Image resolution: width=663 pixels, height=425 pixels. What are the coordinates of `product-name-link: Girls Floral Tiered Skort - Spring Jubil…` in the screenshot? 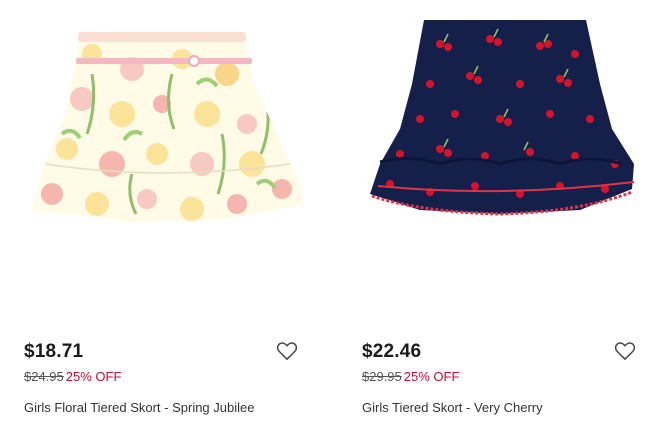 It's located at (139, 407).